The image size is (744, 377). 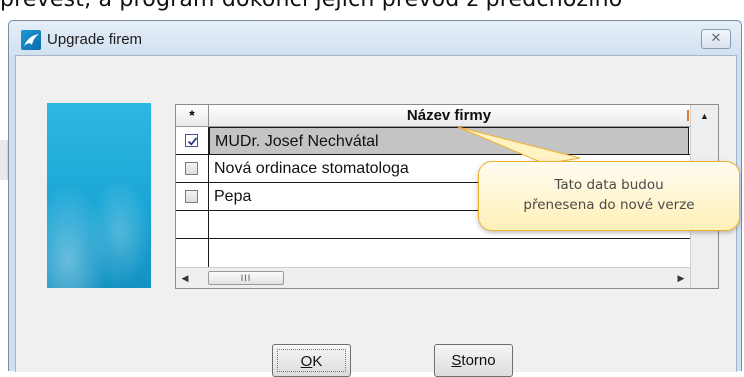 I want to click on table-header: * Název firmy, so click(x=433, y=116).